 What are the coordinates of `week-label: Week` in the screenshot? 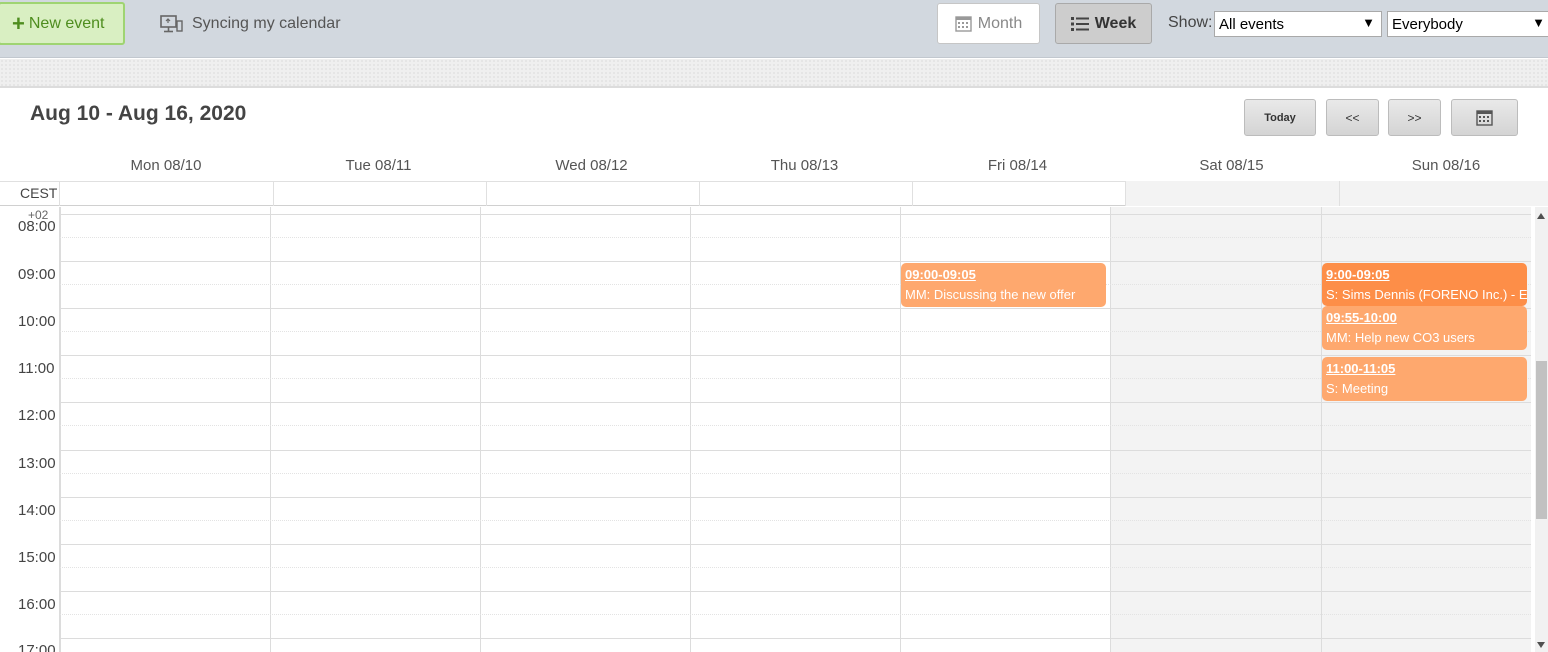 It's located at (1115, 23).